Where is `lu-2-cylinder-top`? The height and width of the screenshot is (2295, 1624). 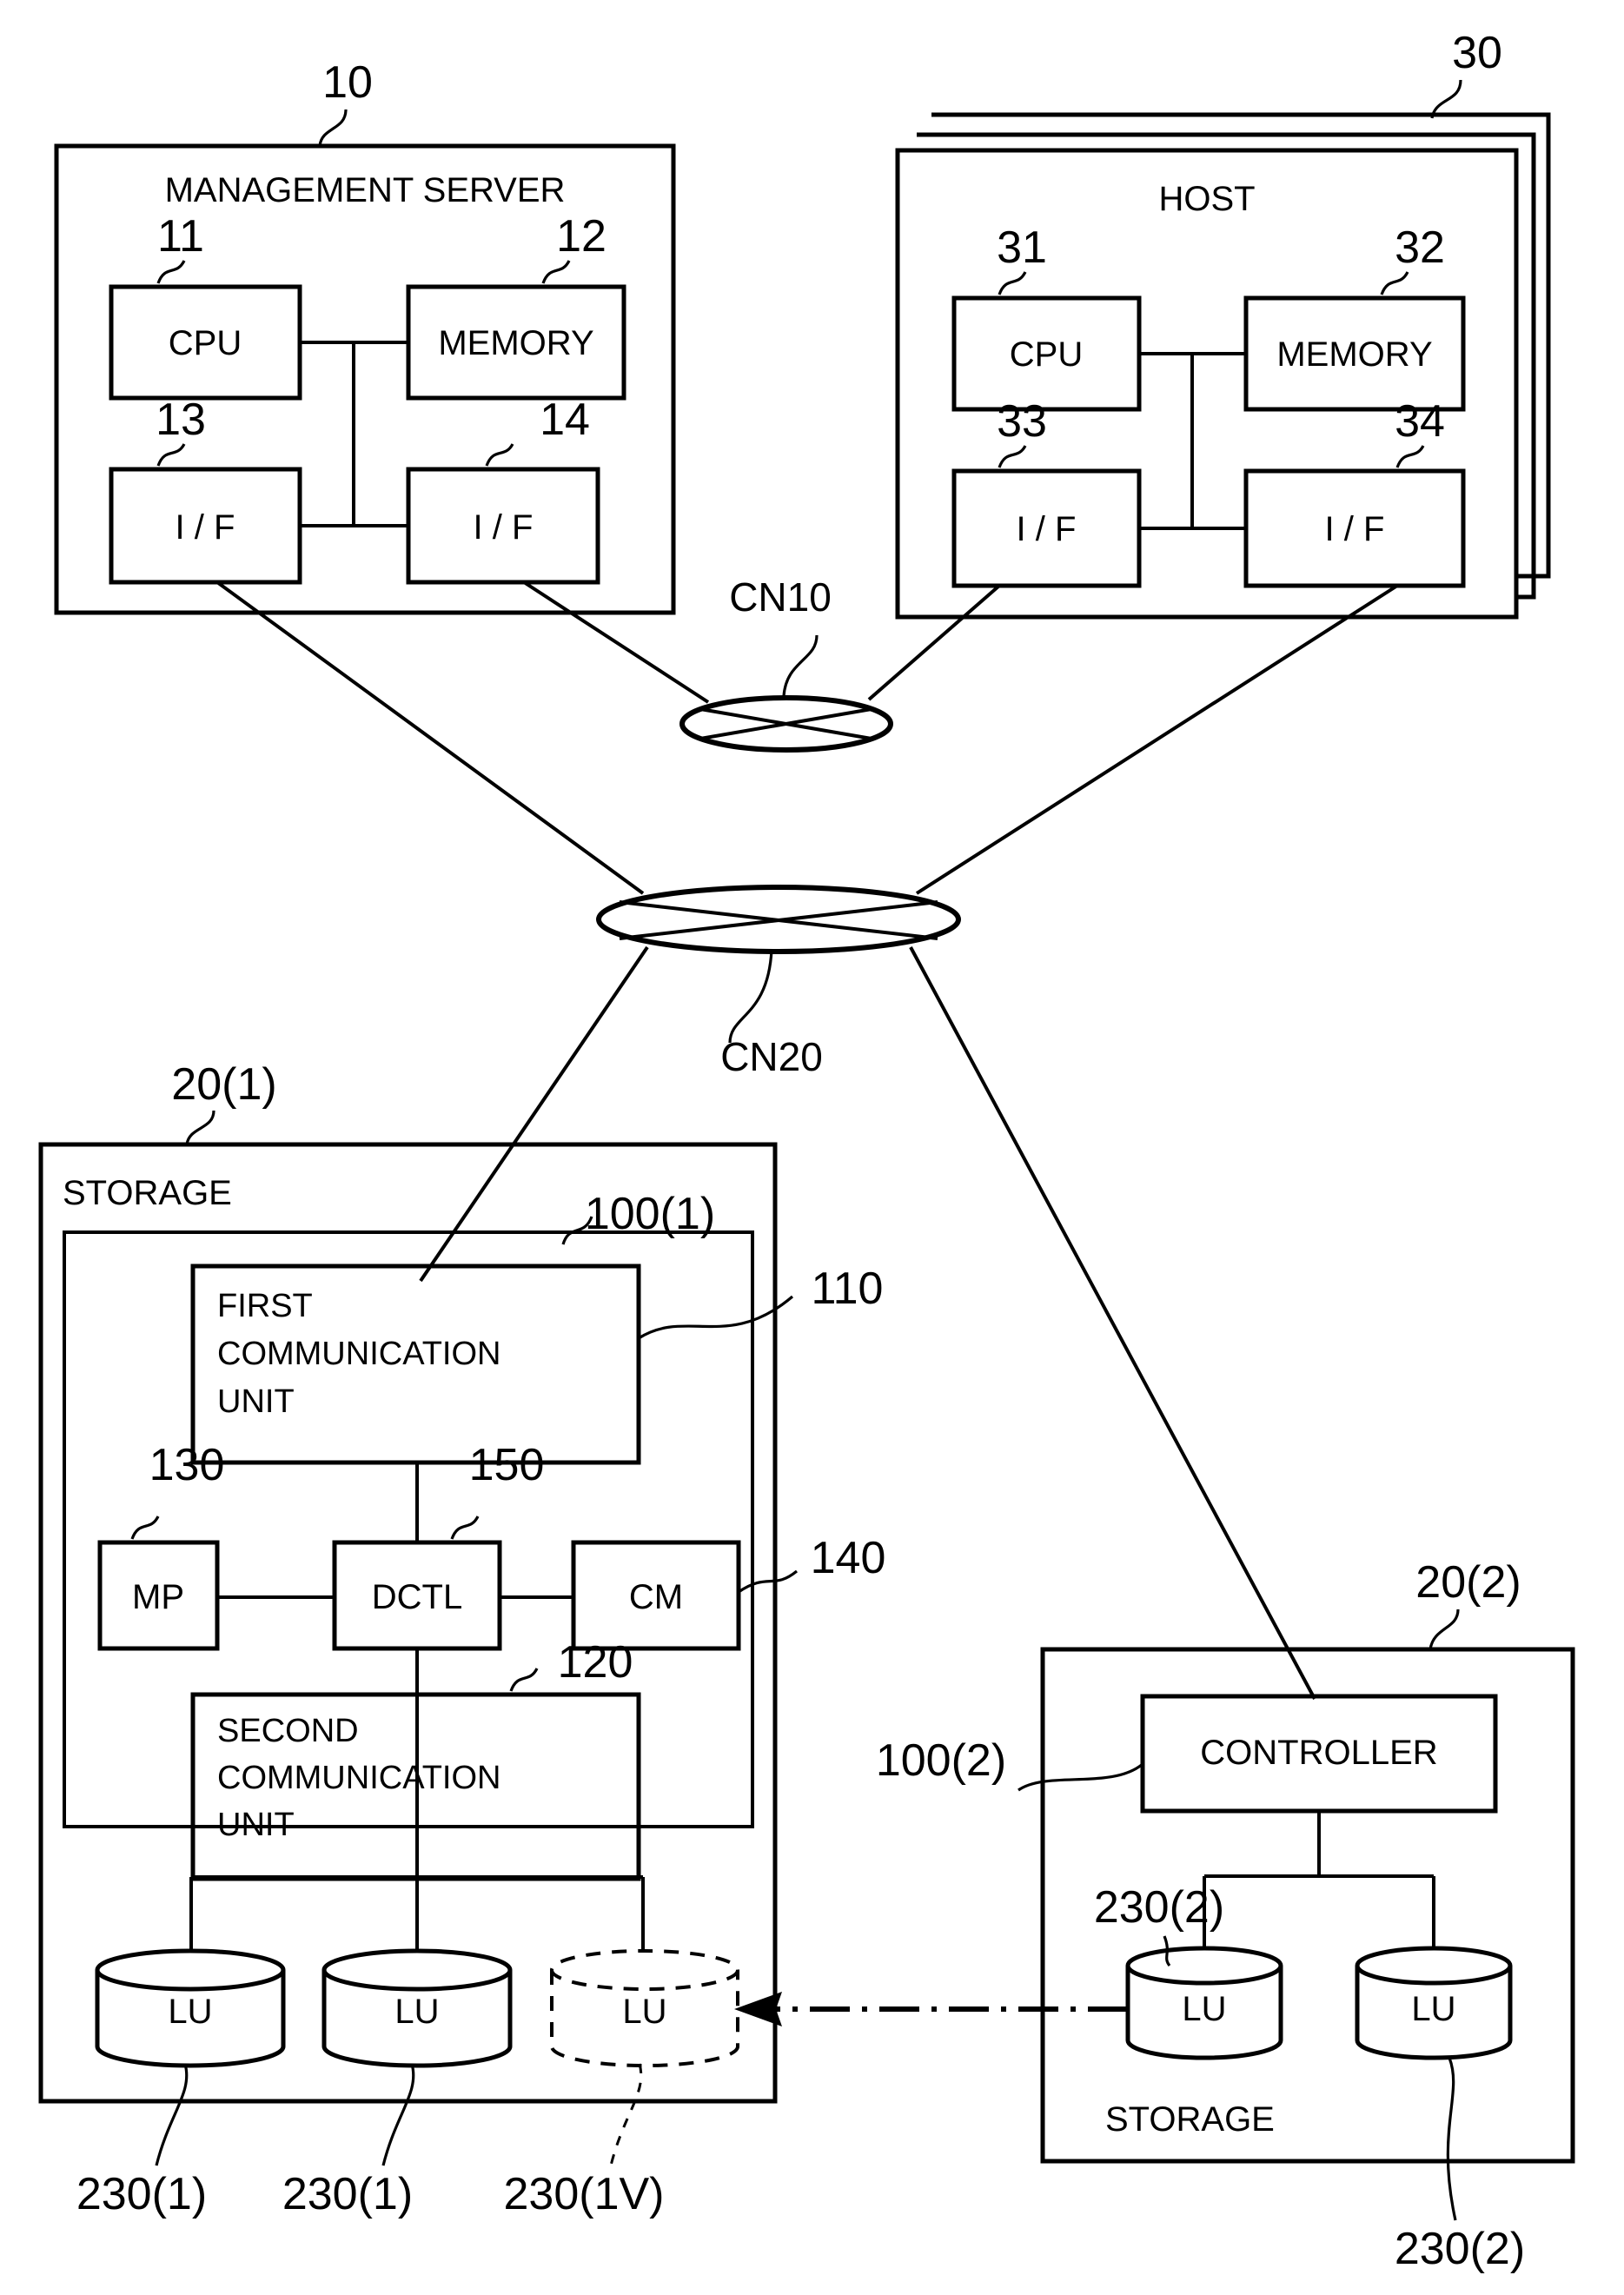
lu-2-cylinder-top is located at coordinates (417, 1970).